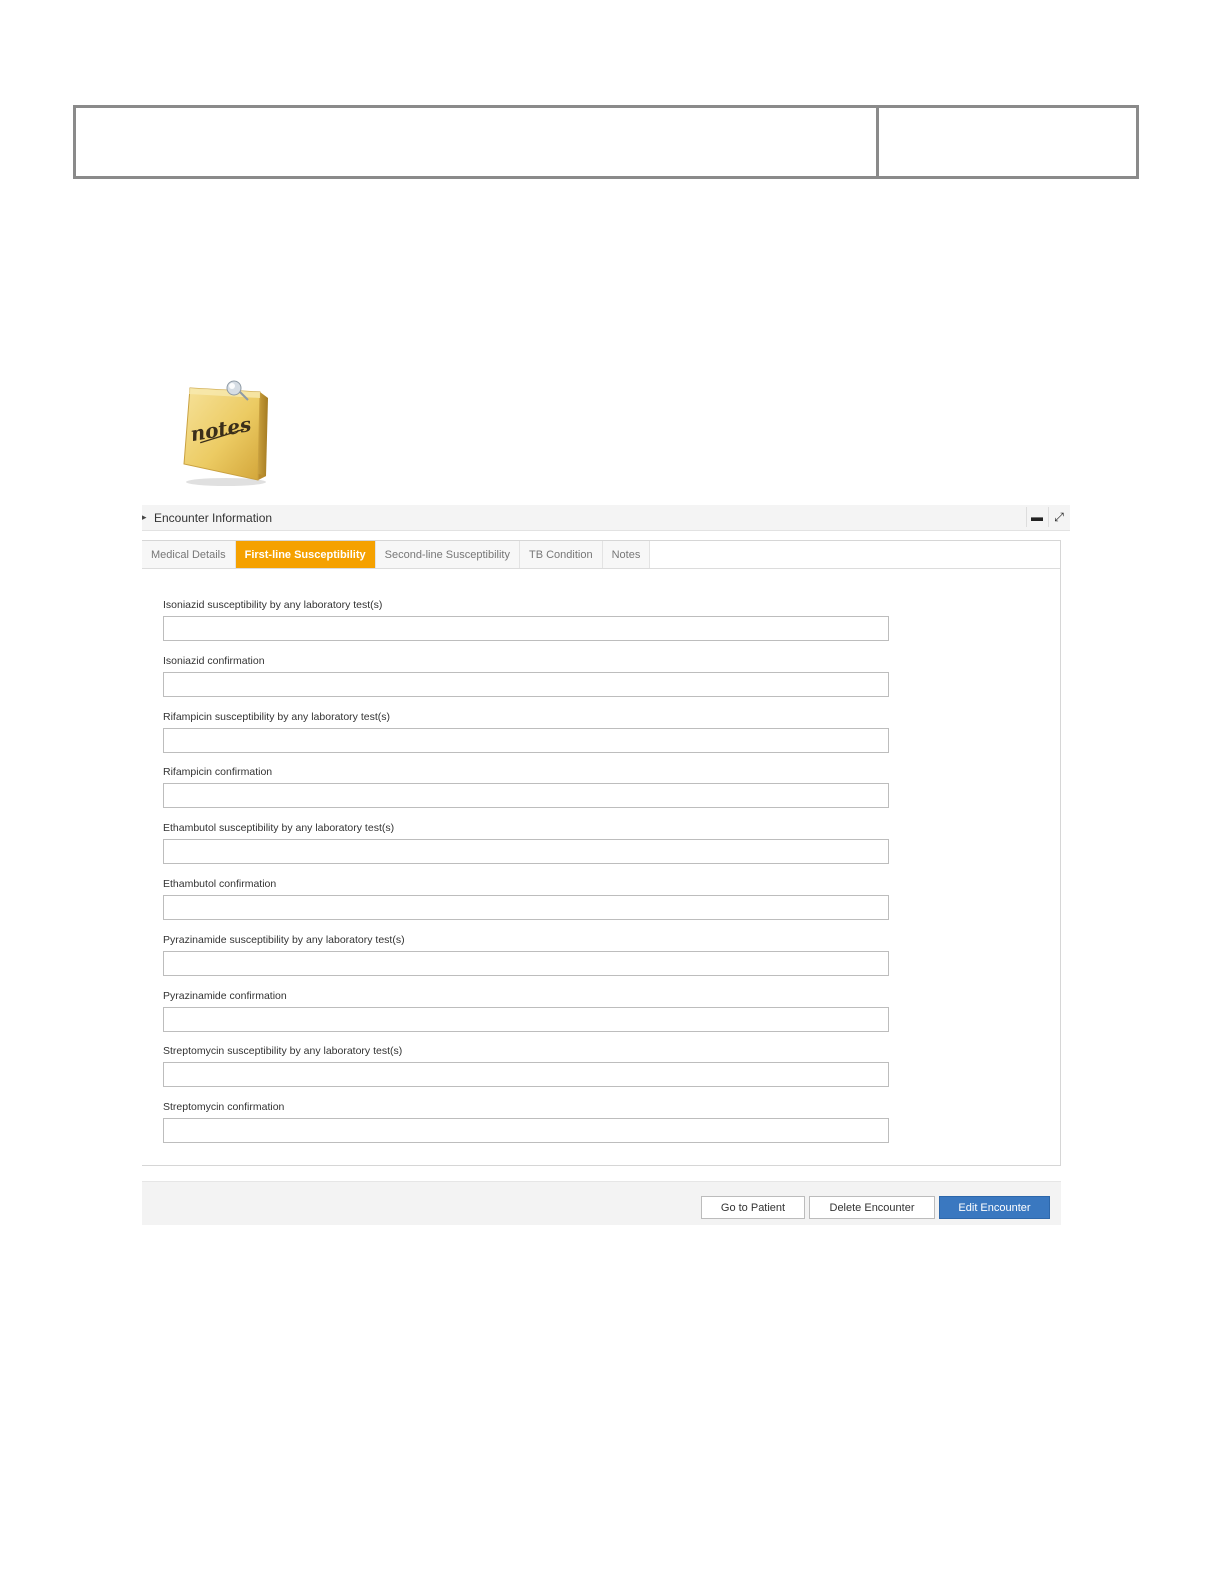  What do you see at coordinates (1007, 142) in the screenshot?
I see `header-cell-right` at bounding box center [1007, 142].